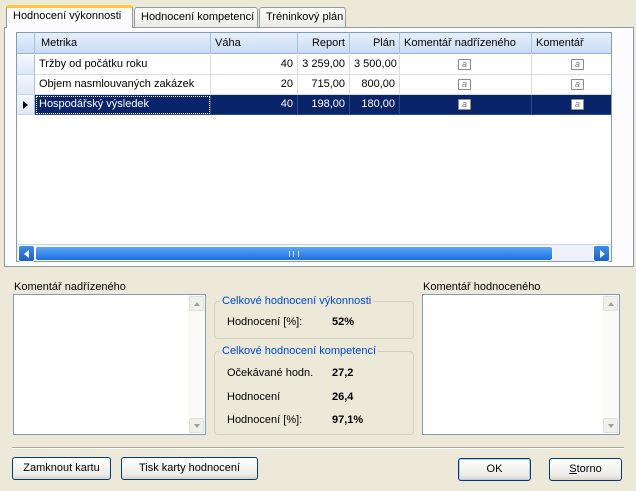  What do you see at coordinates (297, 301) in the screenshot?
I see `performance-summary-title: Celkové hodnocení výkonnosti` at bounding box center [297, 301].